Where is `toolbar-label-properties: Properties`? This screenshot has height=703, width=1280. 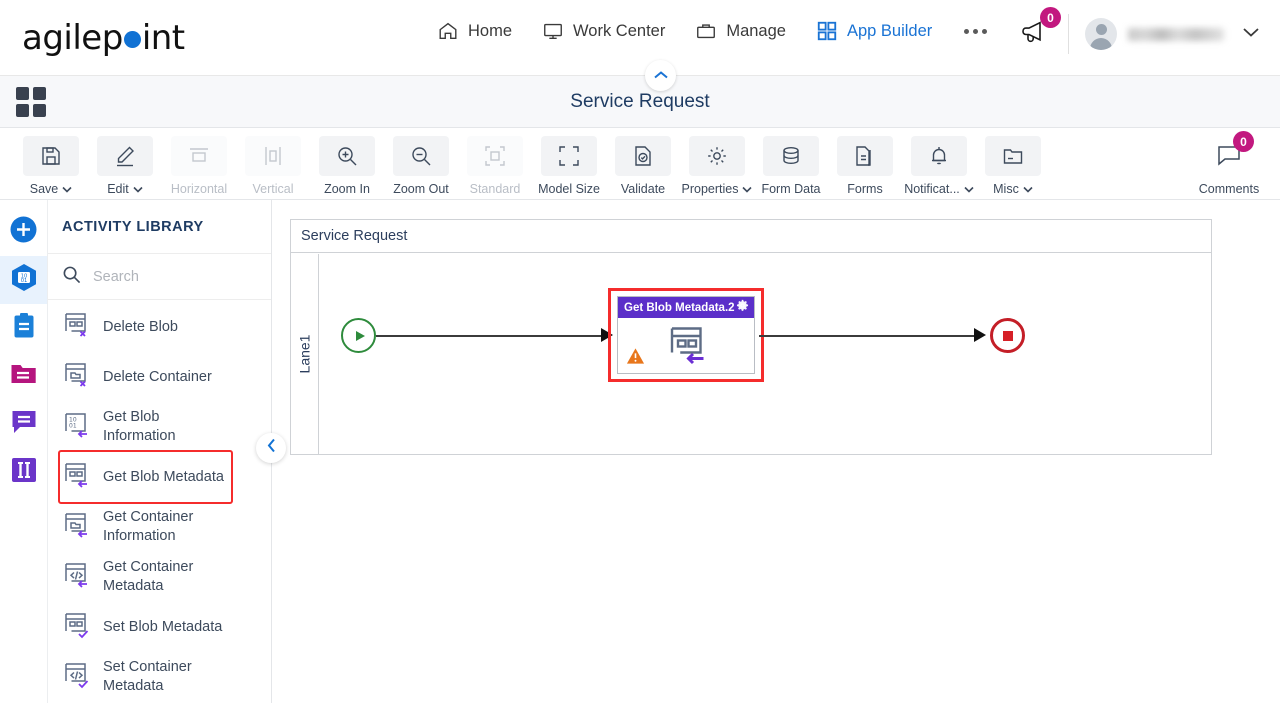
toolbar-label-properties: Properties is located at coordinates (710, 189).